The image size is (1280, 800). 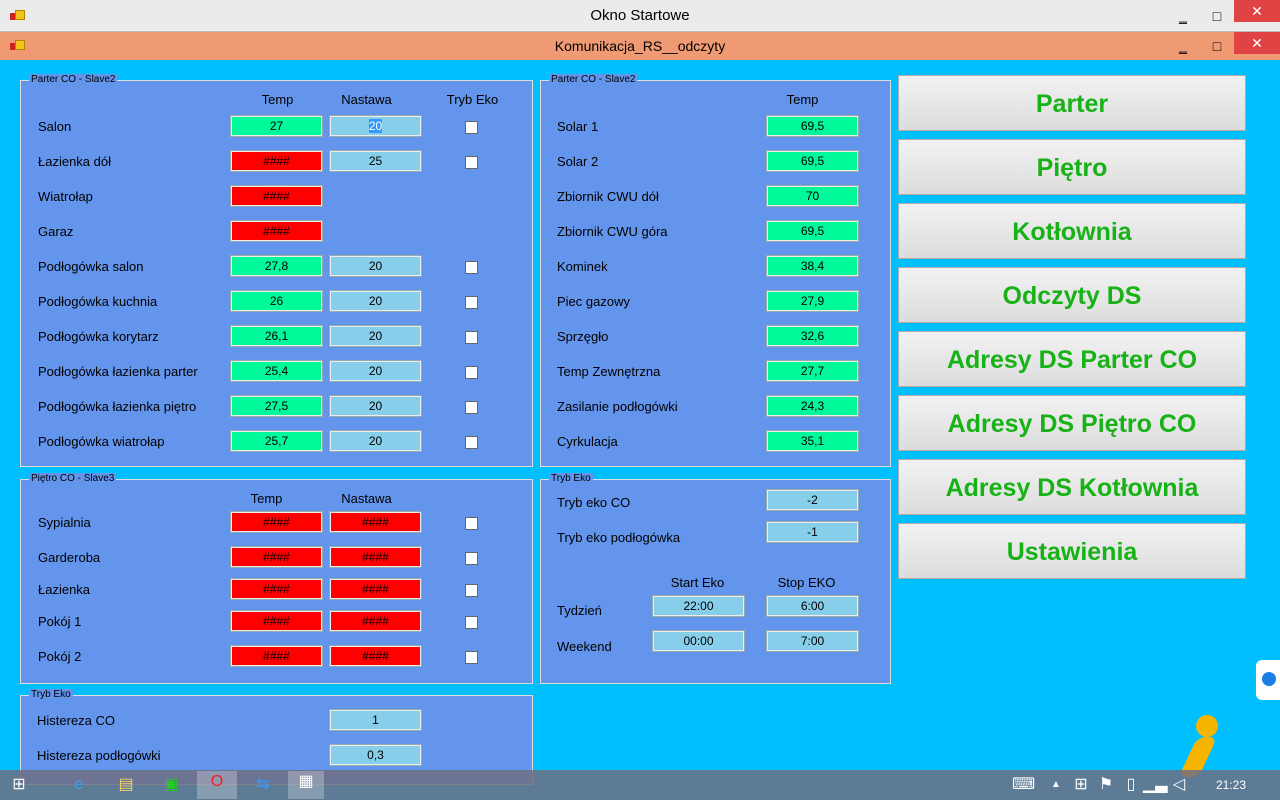 I want to click on tydzien-start-field: 22:00, so click(x=698, y=606).